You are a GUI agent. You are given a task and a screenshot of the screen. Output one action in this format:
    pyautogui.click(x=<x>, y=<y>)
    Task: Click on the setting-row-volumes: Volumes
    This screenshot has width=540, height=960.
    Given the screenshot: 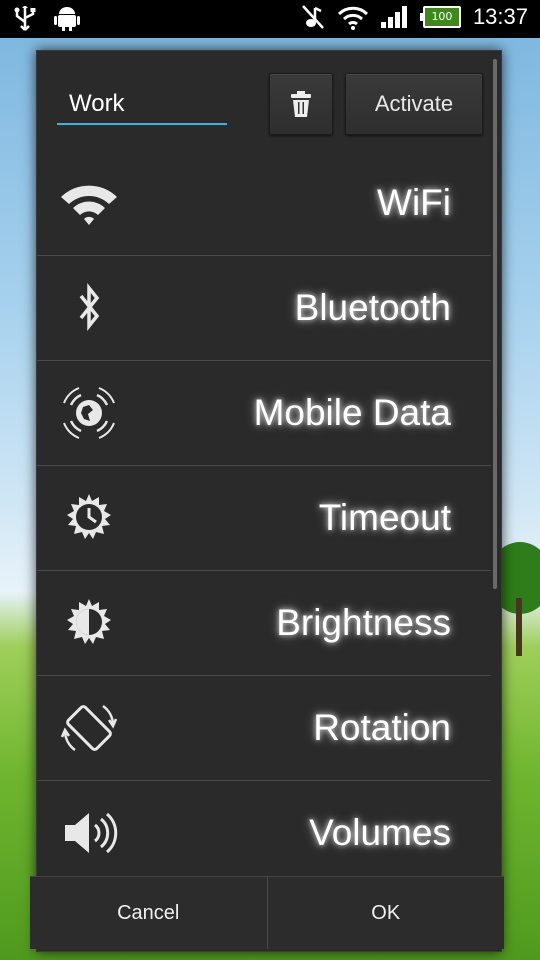 What is the action you would take?
    pyautogui.click(x=264, y=833)
    